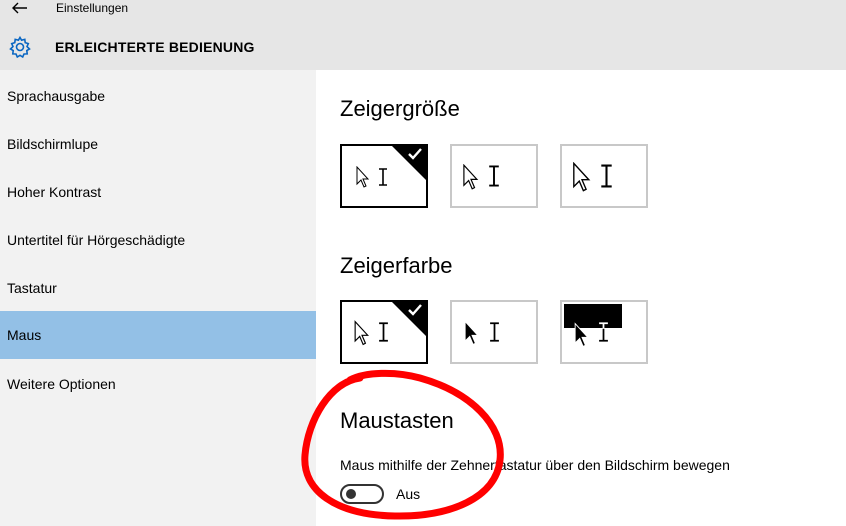 The image size is (846, 526). I want to click on title-bar: Einstellungen ERLEICHTERTE BEDIENUNG, so click(423, 35).